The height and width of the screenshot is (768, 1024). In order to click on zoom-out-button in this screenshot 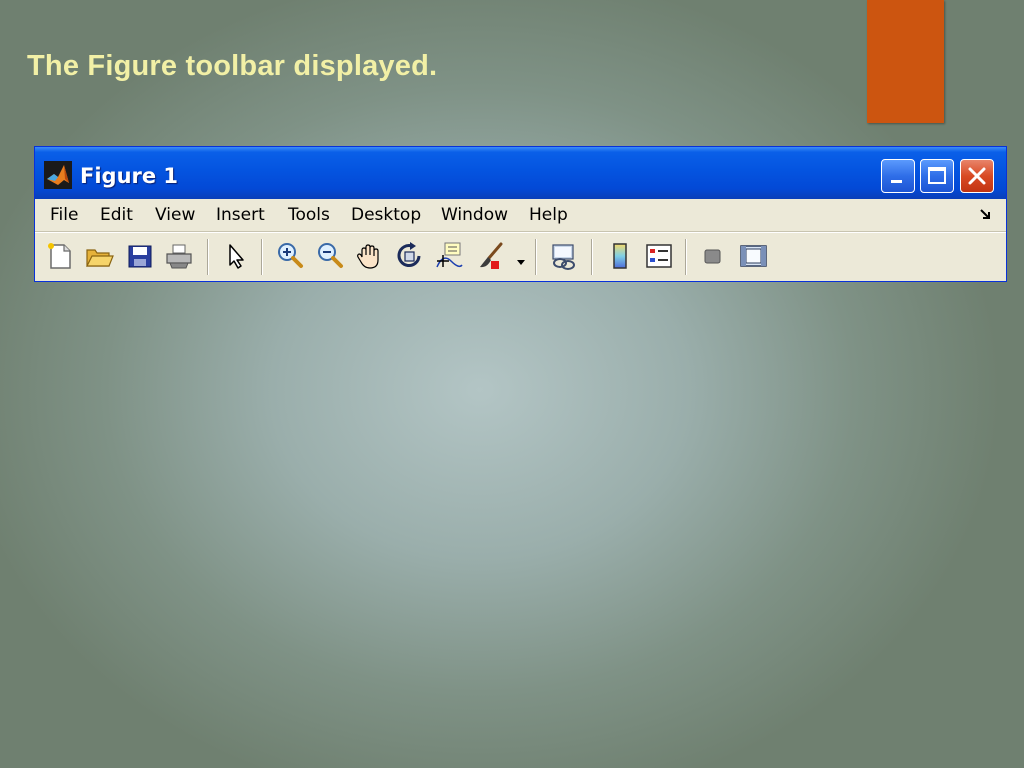, I will do `click(330, 256)`.